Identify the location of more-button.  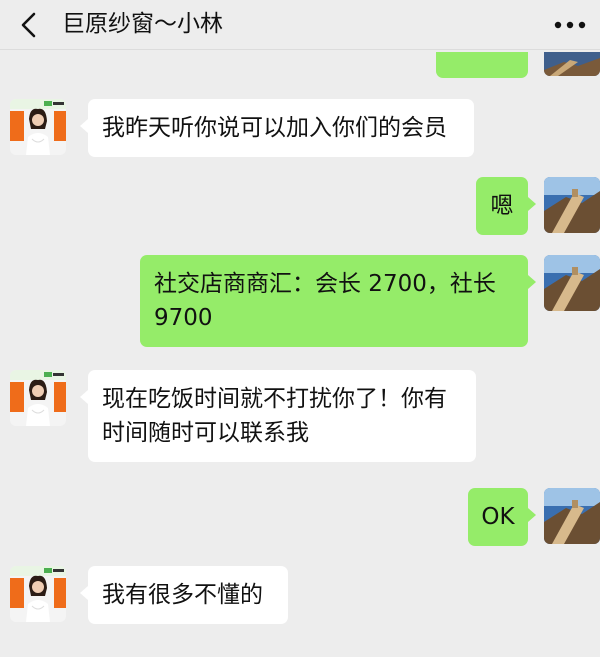
(570, 25).